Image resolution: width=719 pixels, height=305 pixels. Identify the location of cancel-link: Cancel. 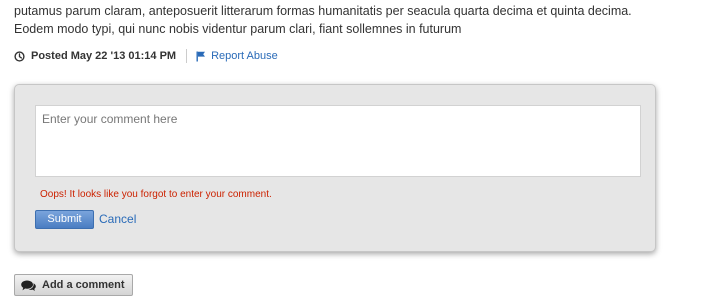
(117, 219).